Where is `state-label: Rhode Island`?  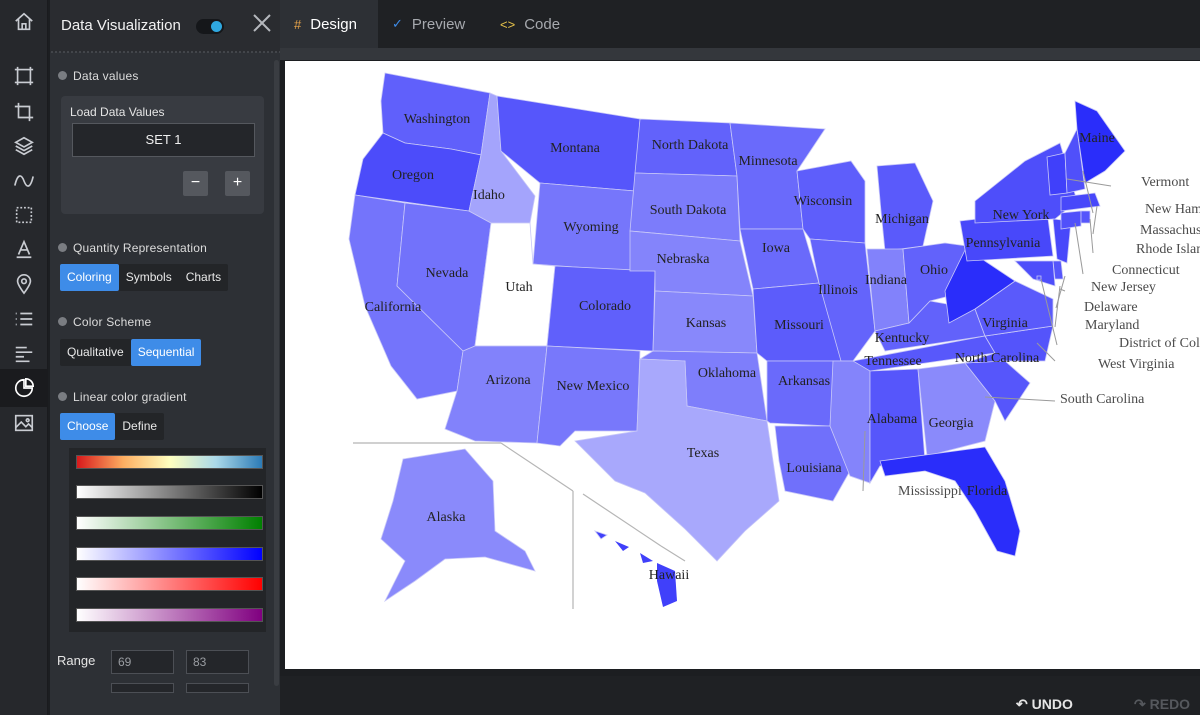
state-label: Rhode Island is located at coordinates (1168, 249).